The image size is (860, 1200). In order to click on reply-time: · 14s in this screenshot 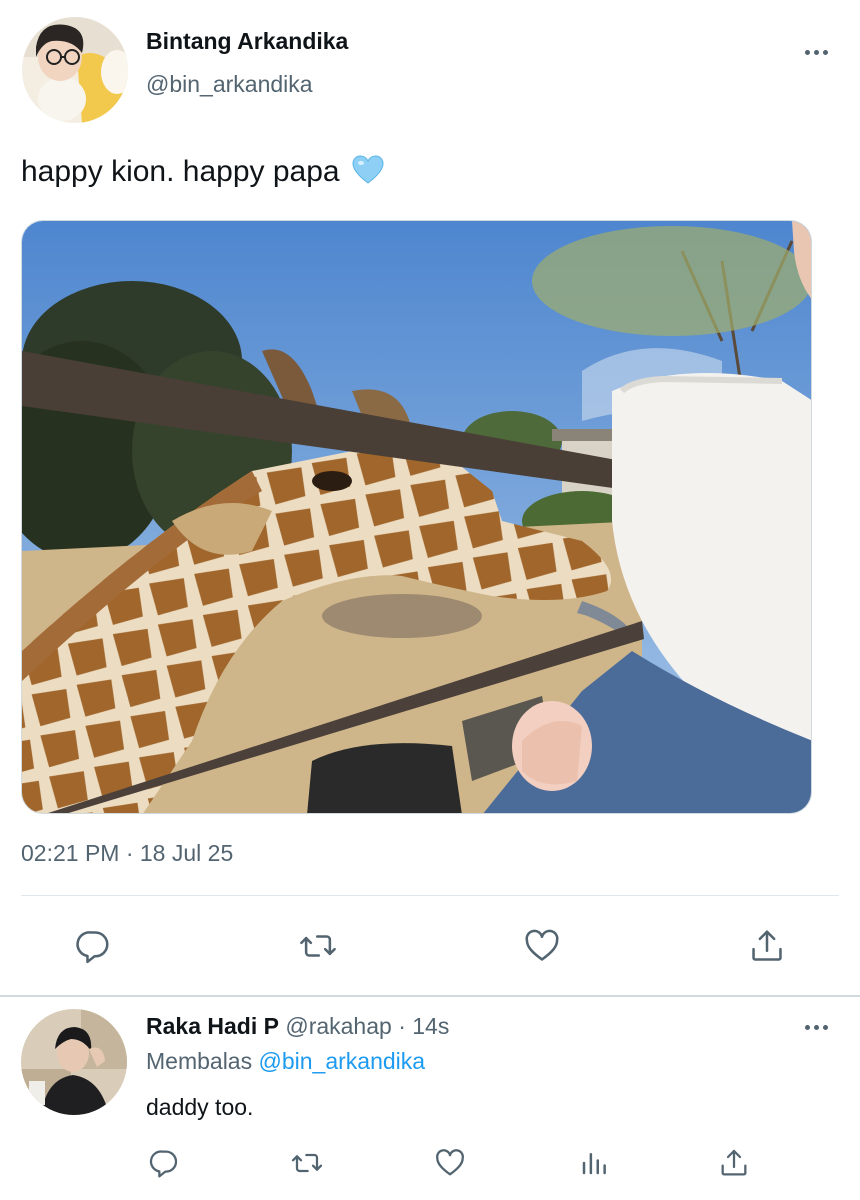, I will do `click(423, 1026)`.